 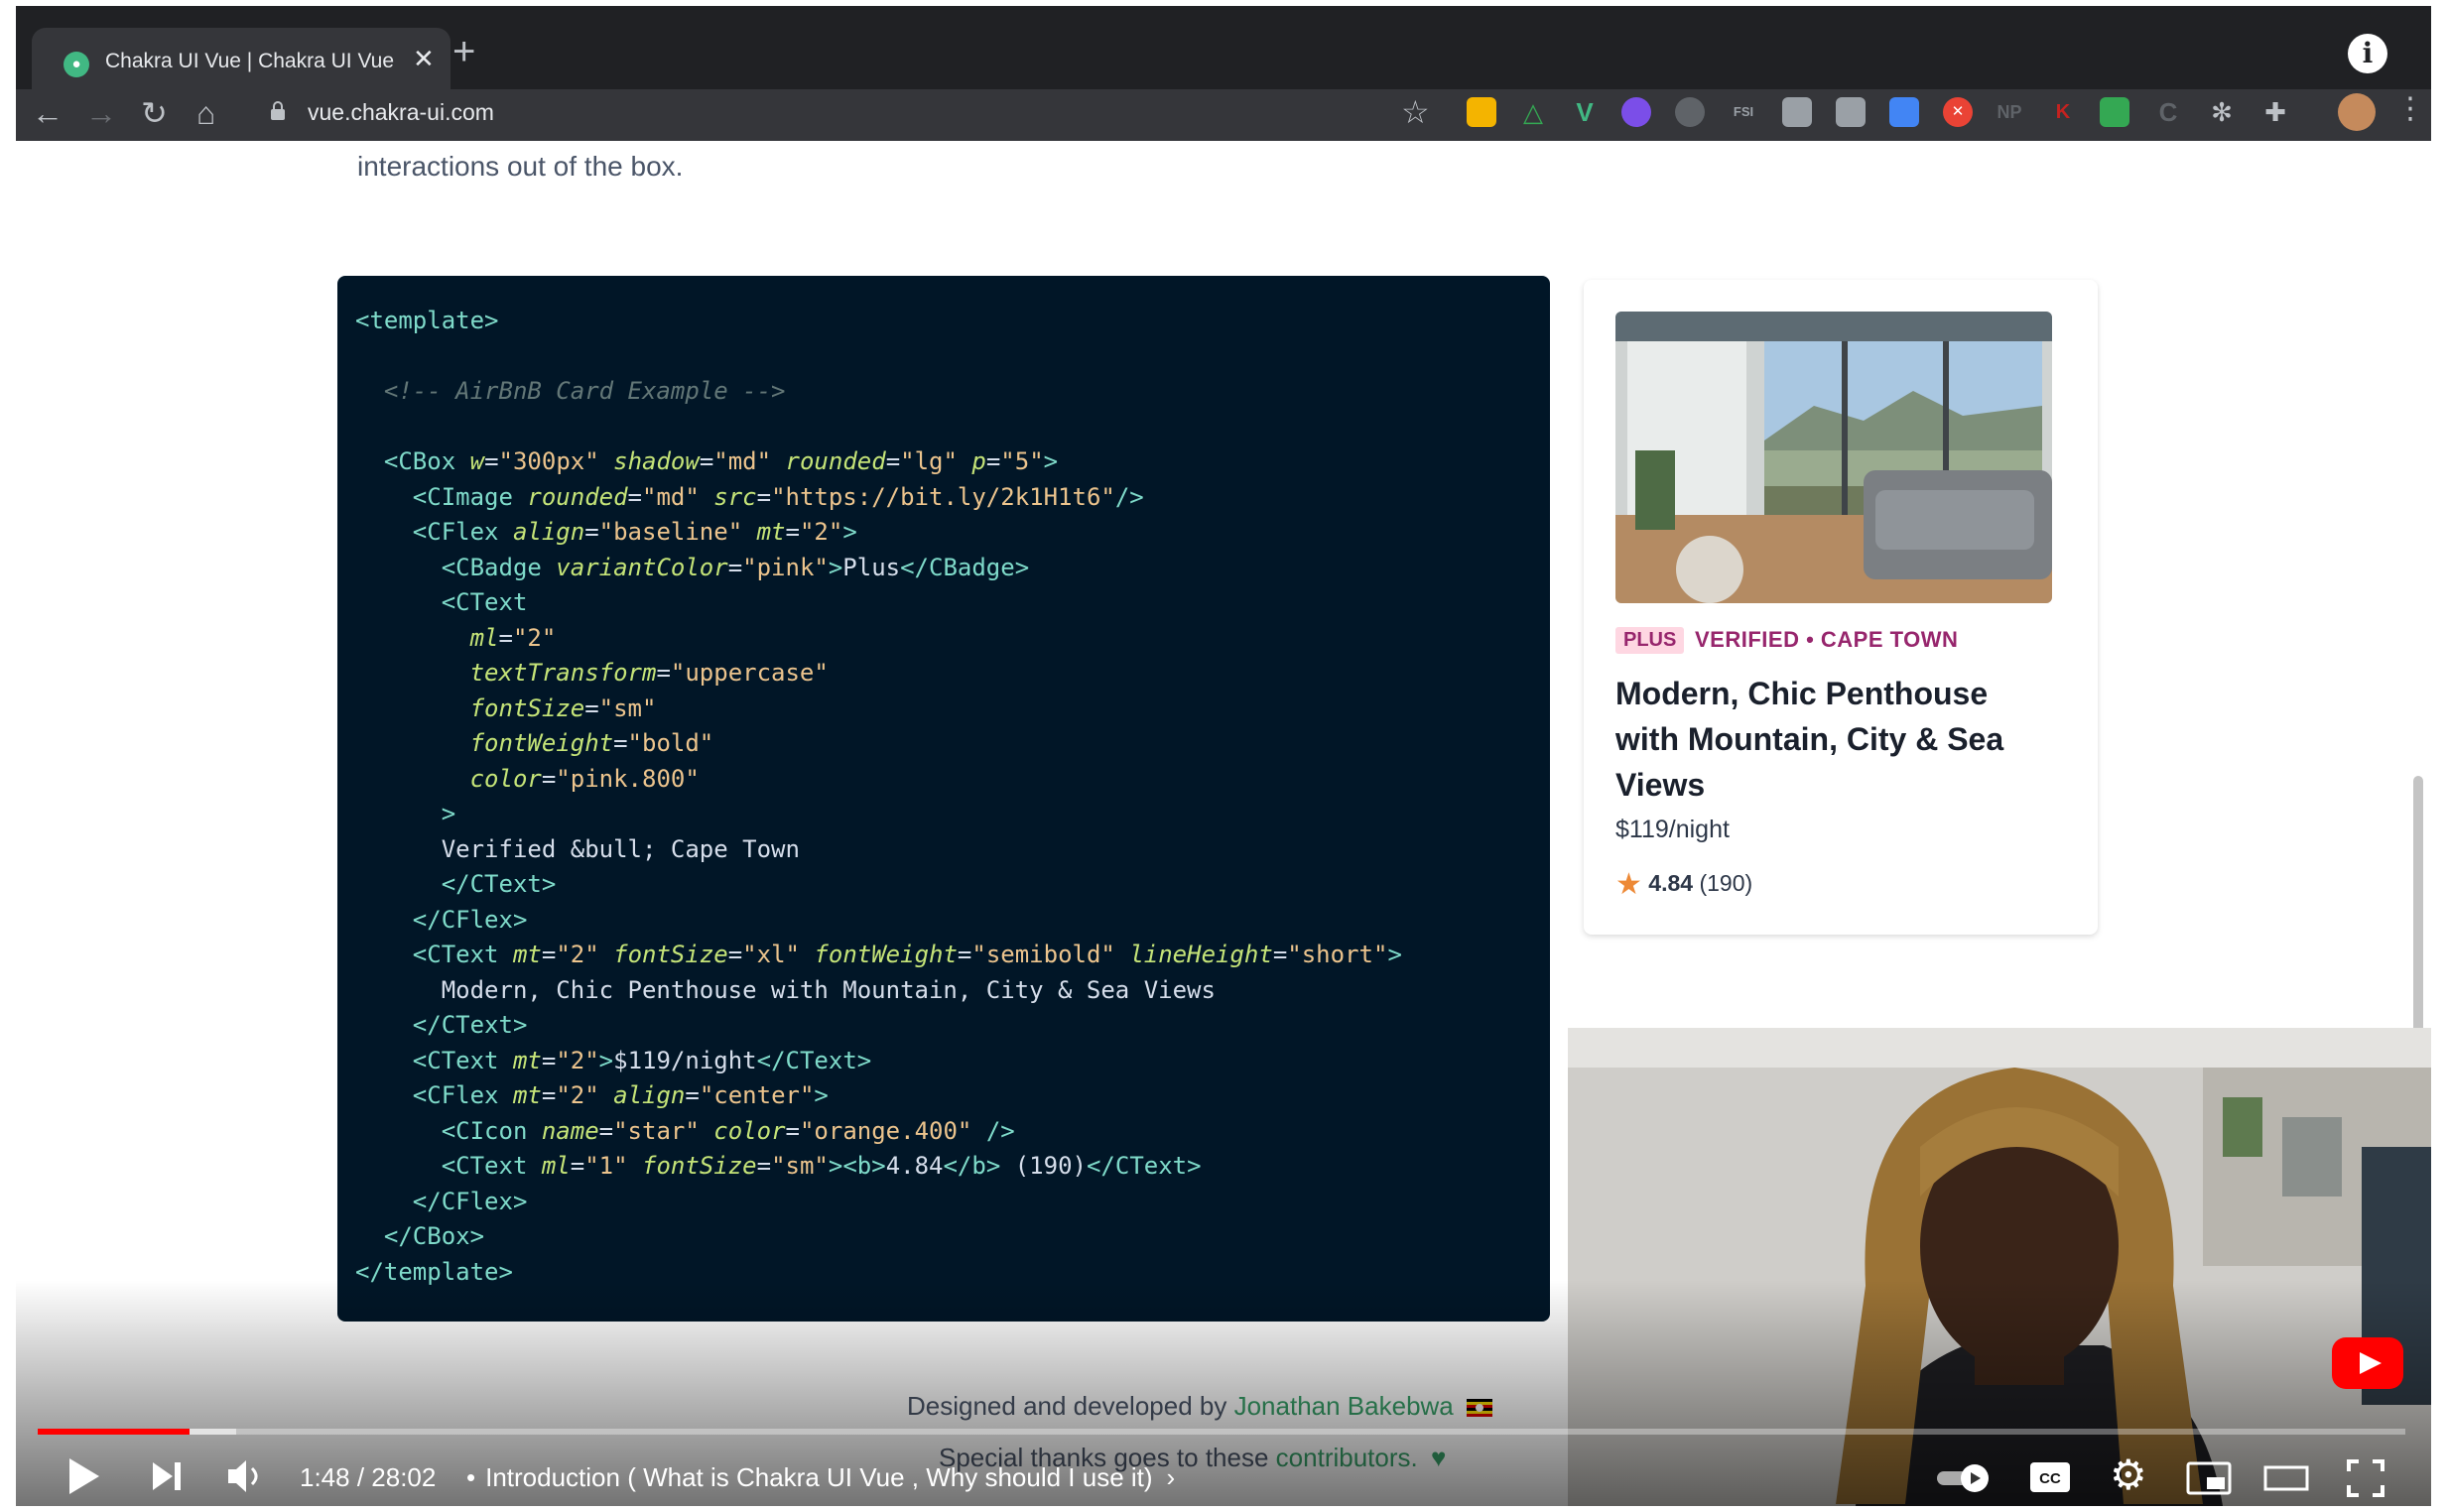 What do you see at coordinates (246, 1476) in the screenshot?
I see `volume-icon` at bounding box center [246, 1476].